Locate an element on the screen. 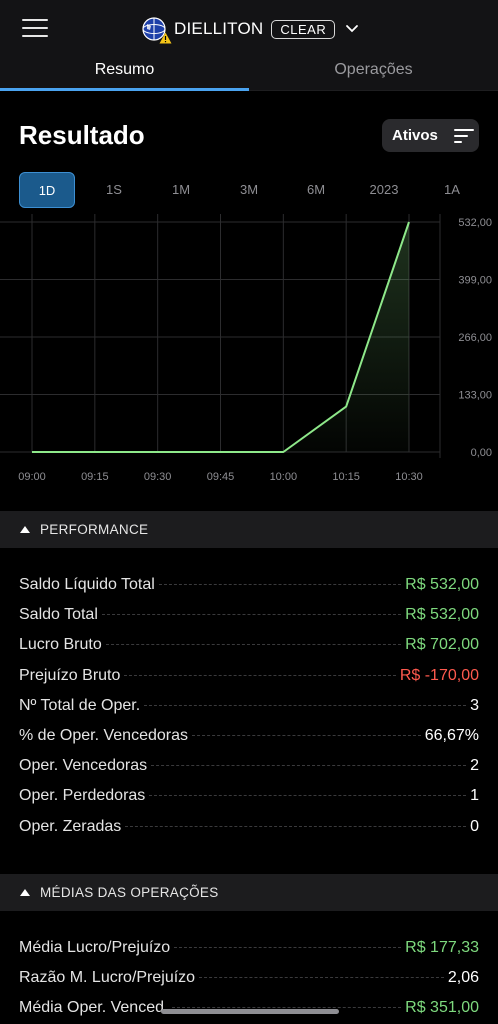 This screenshot has width=498, height=1024. period-3m: 3M is located at coordinates (249, 190).